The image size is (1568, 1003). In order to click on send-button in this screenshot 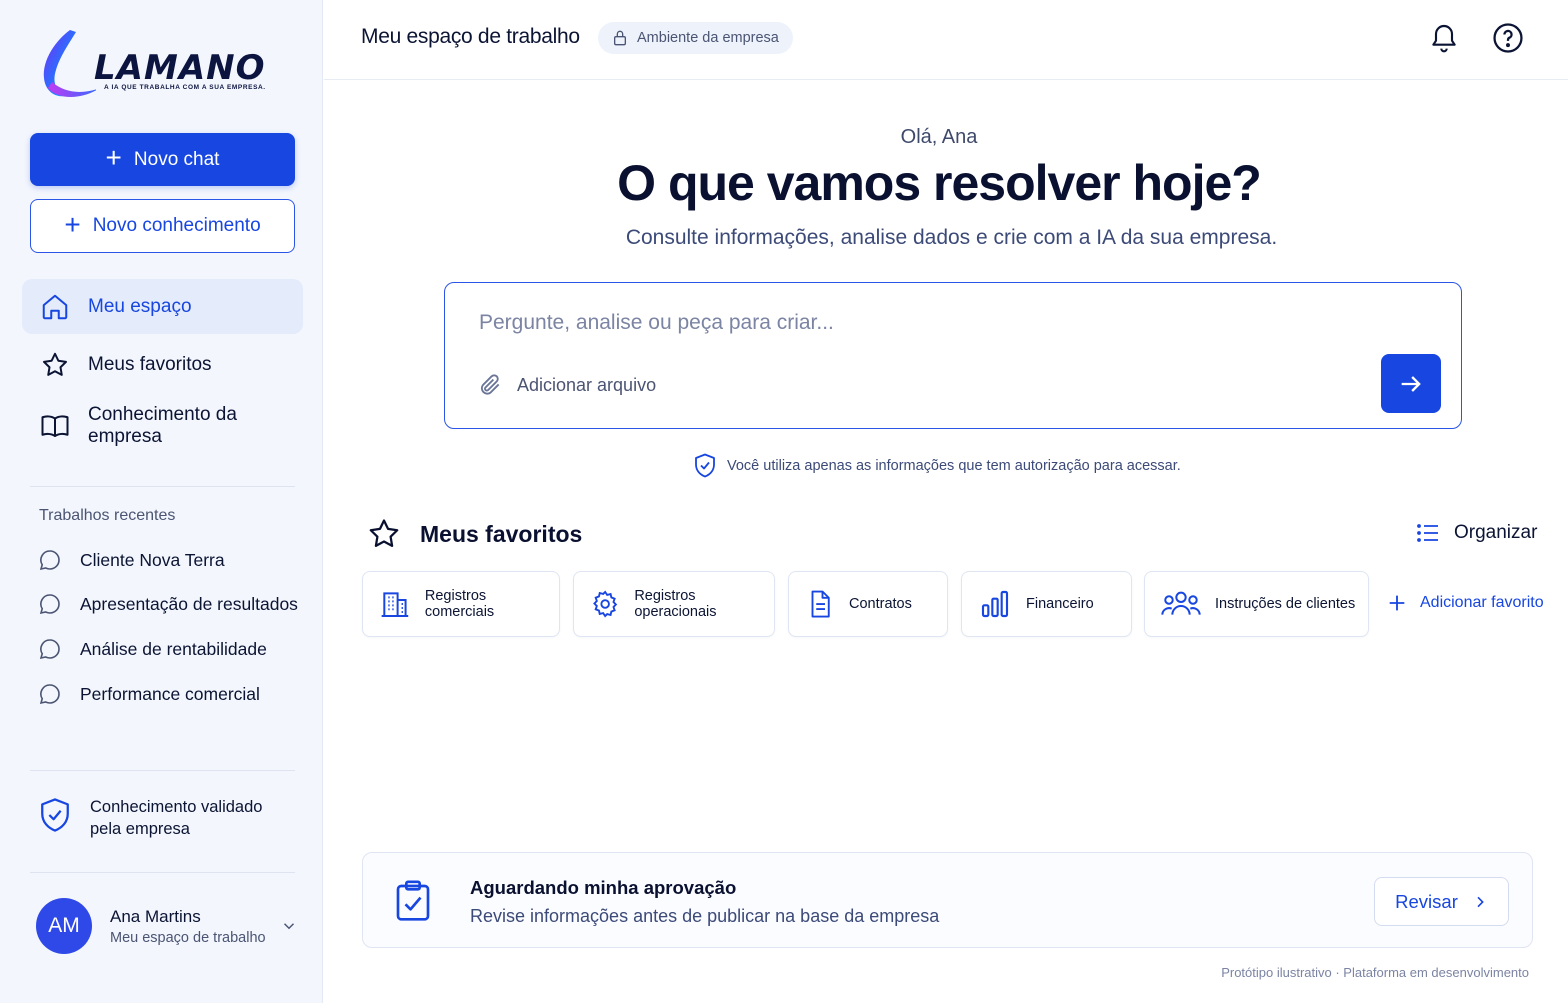, I will do `click(1411, 383)`.